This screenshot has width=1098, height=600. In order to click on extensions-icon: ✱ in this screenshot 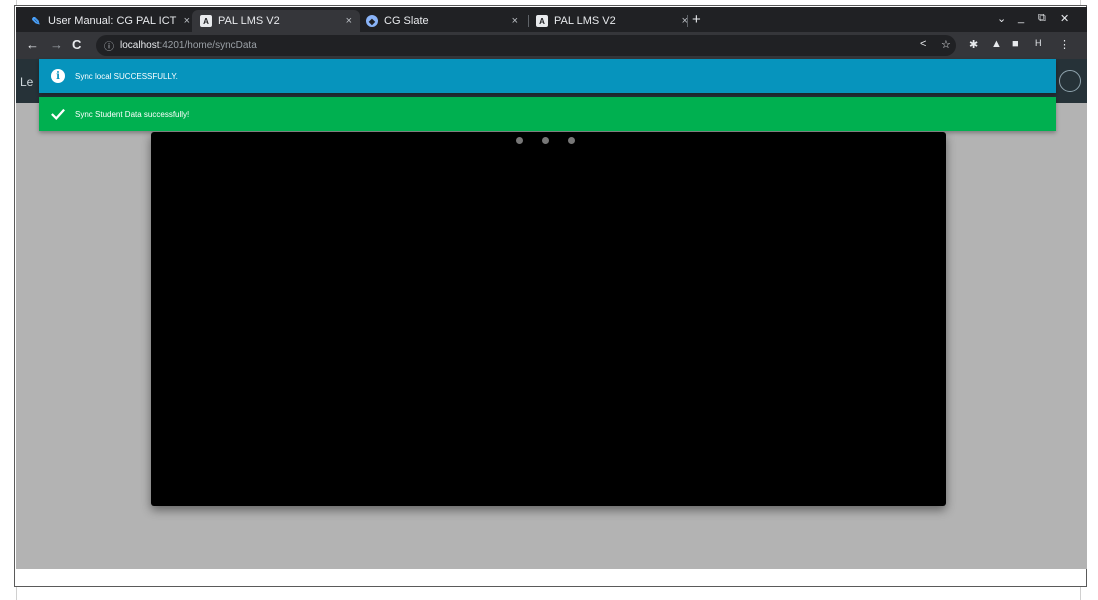, I will do `click(973, 44)`.